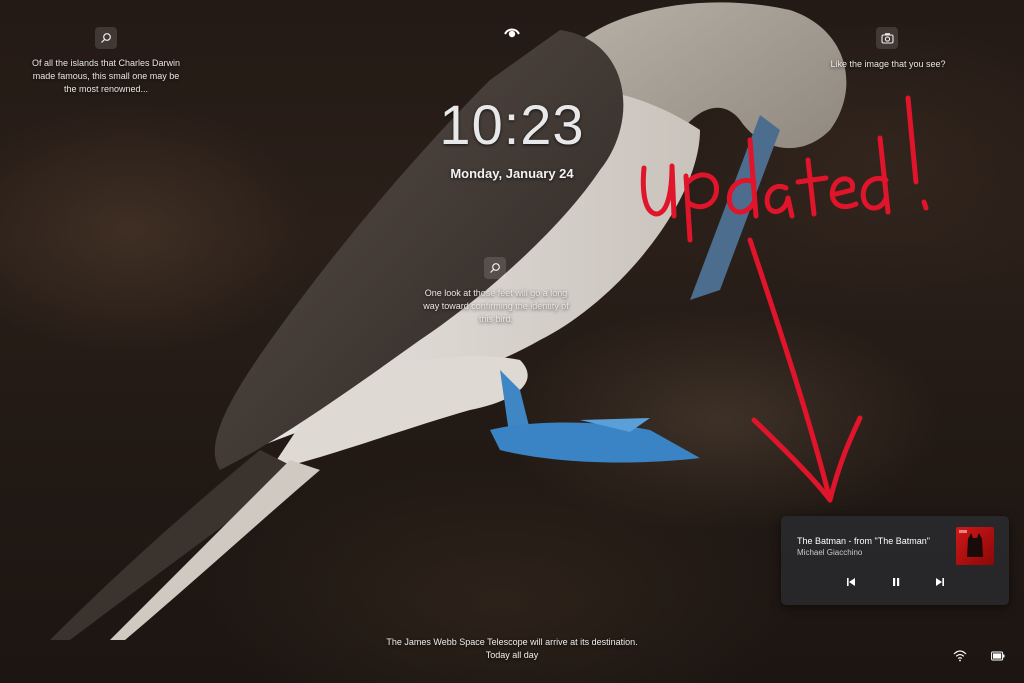 Image resolution: width=1024 pixels, height=683 pixels. I want to click on spotlight-info-button-center, so click(495, 268).